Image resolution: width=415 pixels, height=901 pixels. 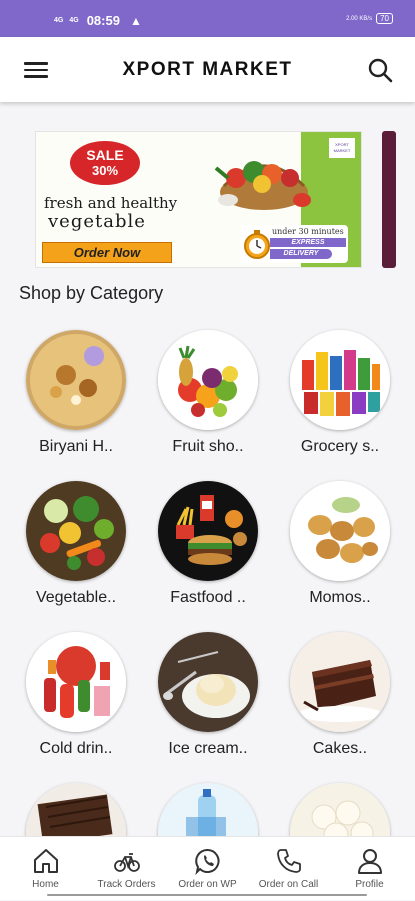 What do you see at coordinates (76, 597) in the screenshot?
I see `category-label: Vegetable..` at bounding box center [76, 597].